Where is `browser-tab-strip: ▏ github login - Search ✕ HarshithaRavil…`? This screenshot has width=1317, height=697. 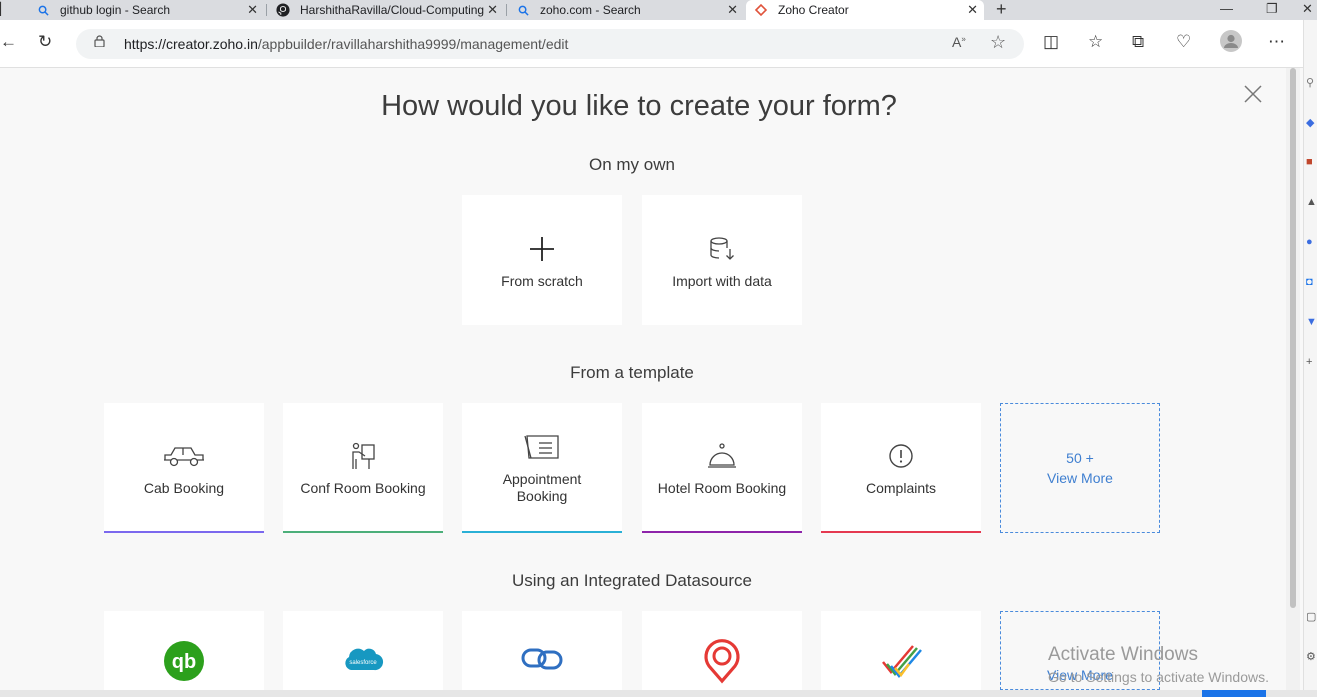
browser-tab-strip: ▏ github login - Search ✕ HarshithaRavil… is located at coordinates (658, 10).